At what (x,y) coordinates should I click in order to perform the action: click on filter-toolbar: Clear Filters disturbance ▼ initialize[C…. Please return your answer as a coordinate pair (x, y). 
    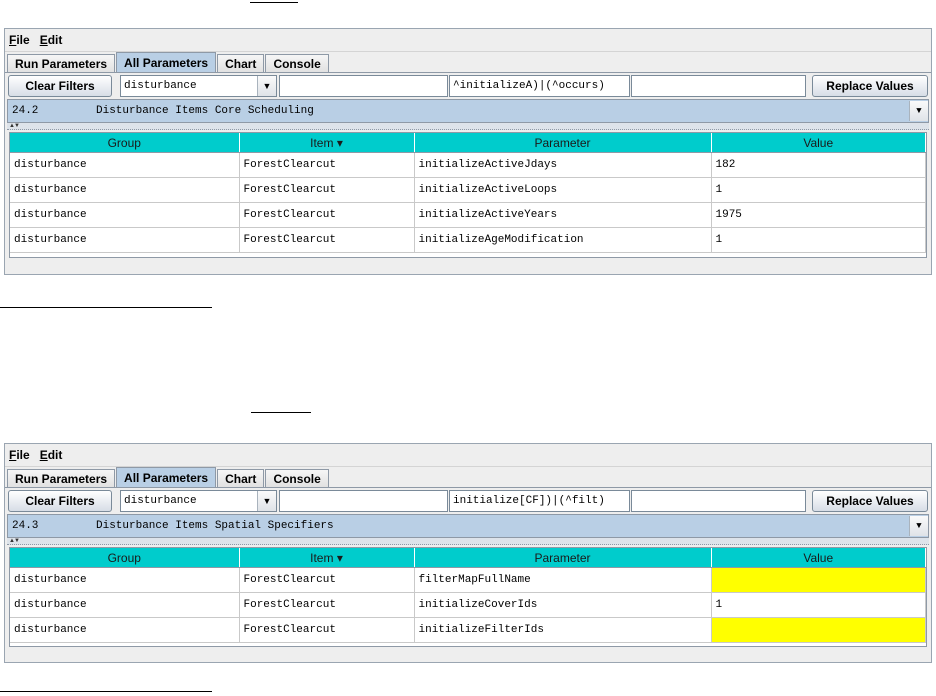
    Looking at the image, I should click on (468, 501).